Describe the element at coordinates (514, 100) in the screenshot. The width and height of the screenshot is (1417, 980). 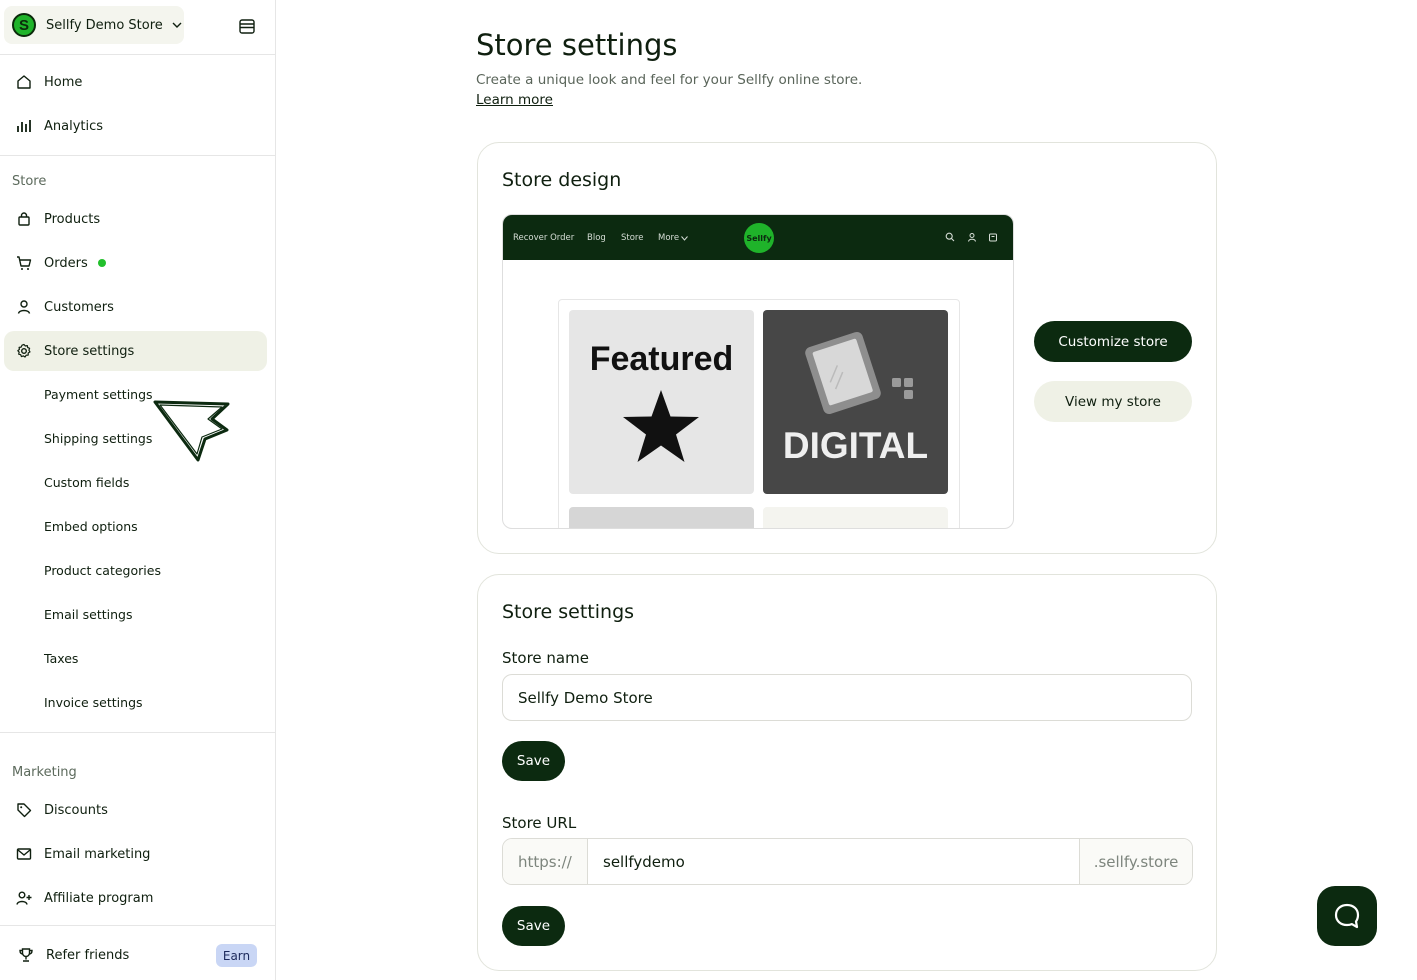
I see `learn-more-link: Learn more` at that location.